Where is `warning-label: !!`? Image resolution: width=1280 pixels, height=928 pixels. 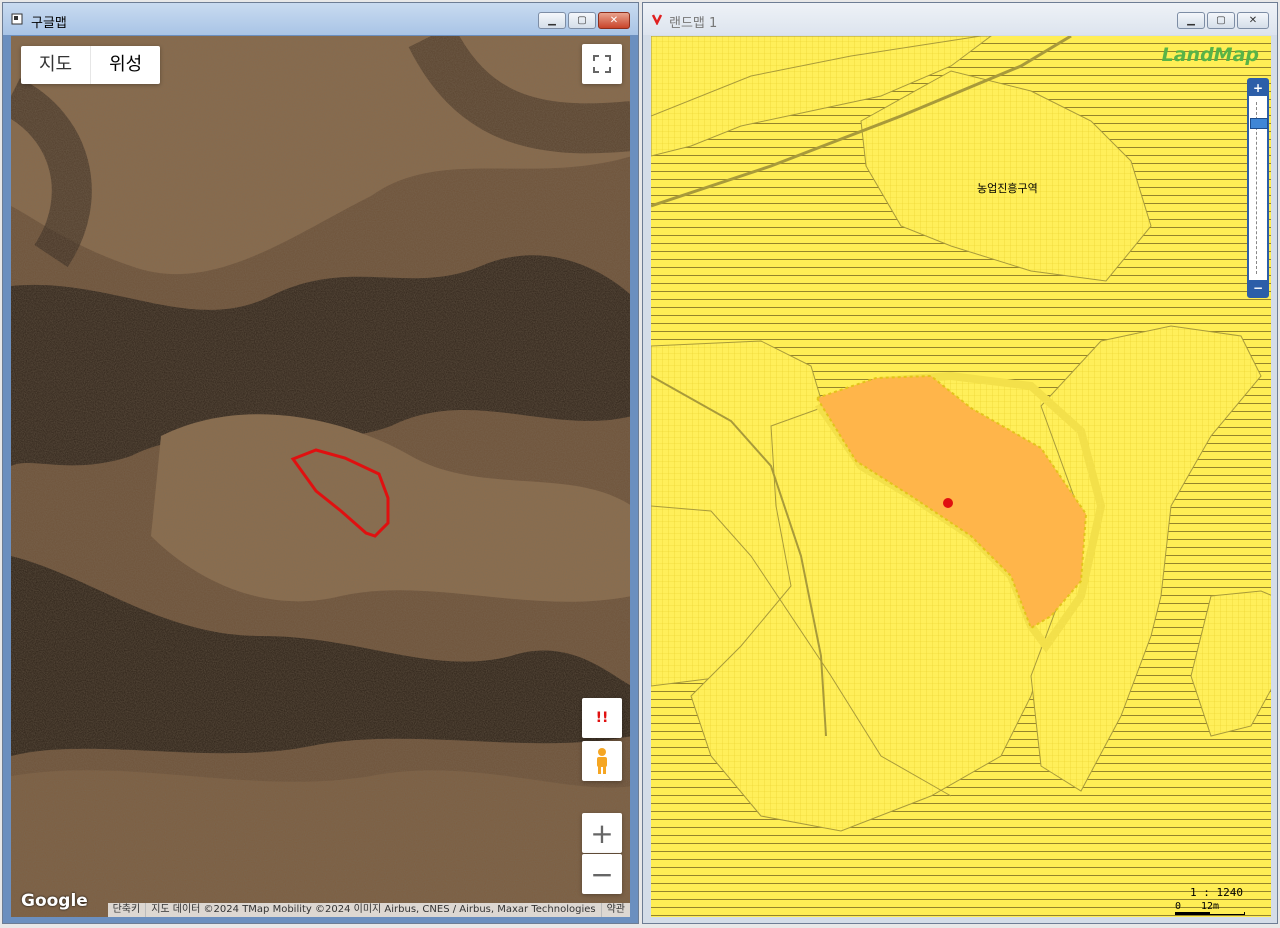 warning-label: !! is located at coordinates (602, 718).